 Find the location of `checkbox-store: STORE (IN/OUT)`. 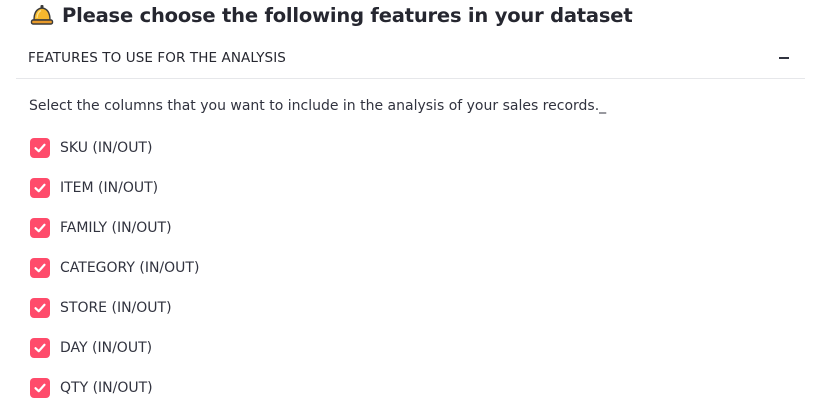

checkbox-store: STORE (IN/OUT) is located at coordinates (114, 308).